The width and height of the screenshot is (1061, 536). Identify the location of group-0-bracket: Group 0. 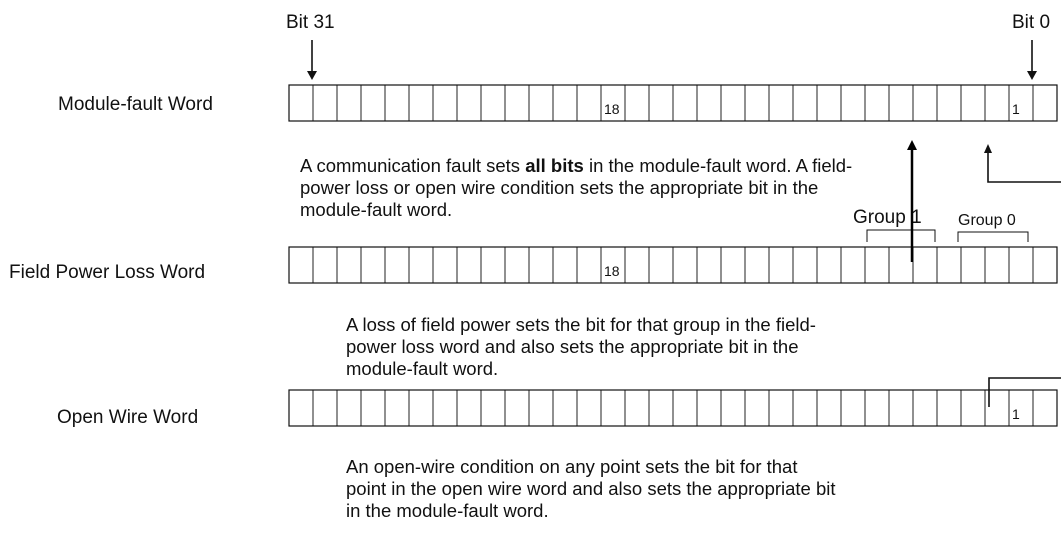
(993, 227).